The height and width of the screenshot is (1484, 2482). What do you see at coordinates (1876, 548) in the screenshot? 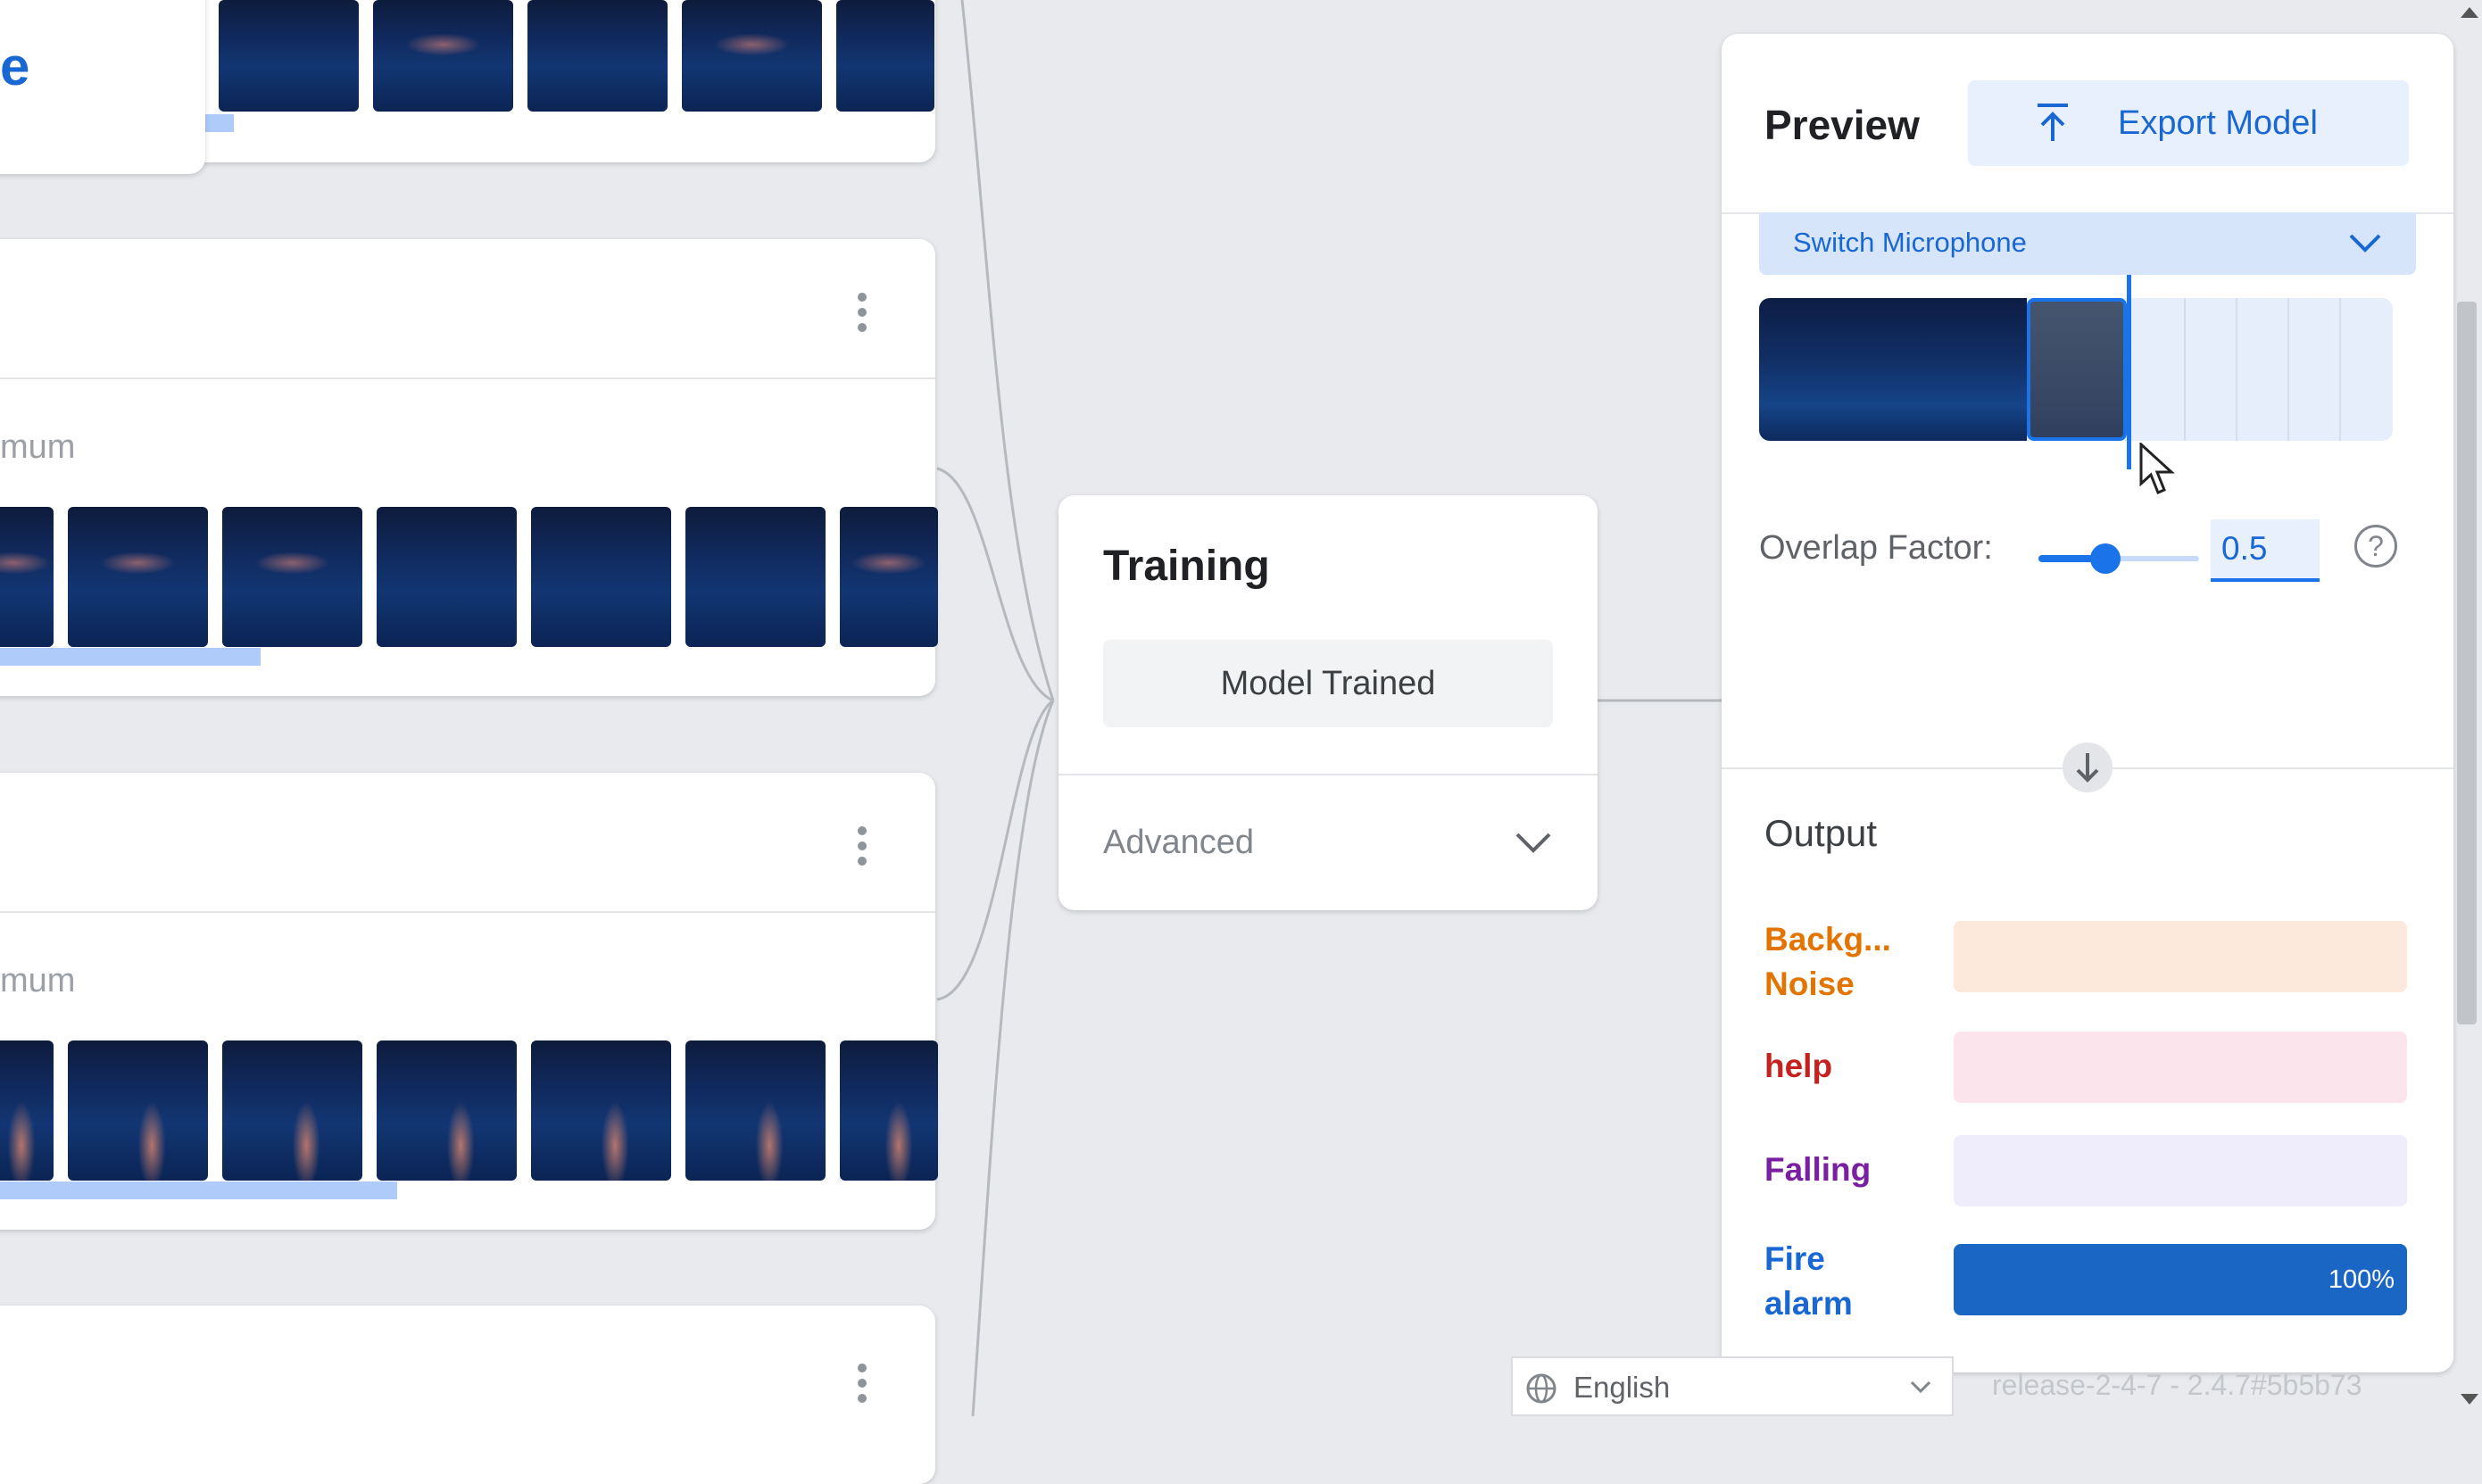
I see `overlap-factor-label: Overlap Factor:` at bounding box center [1876, 548].